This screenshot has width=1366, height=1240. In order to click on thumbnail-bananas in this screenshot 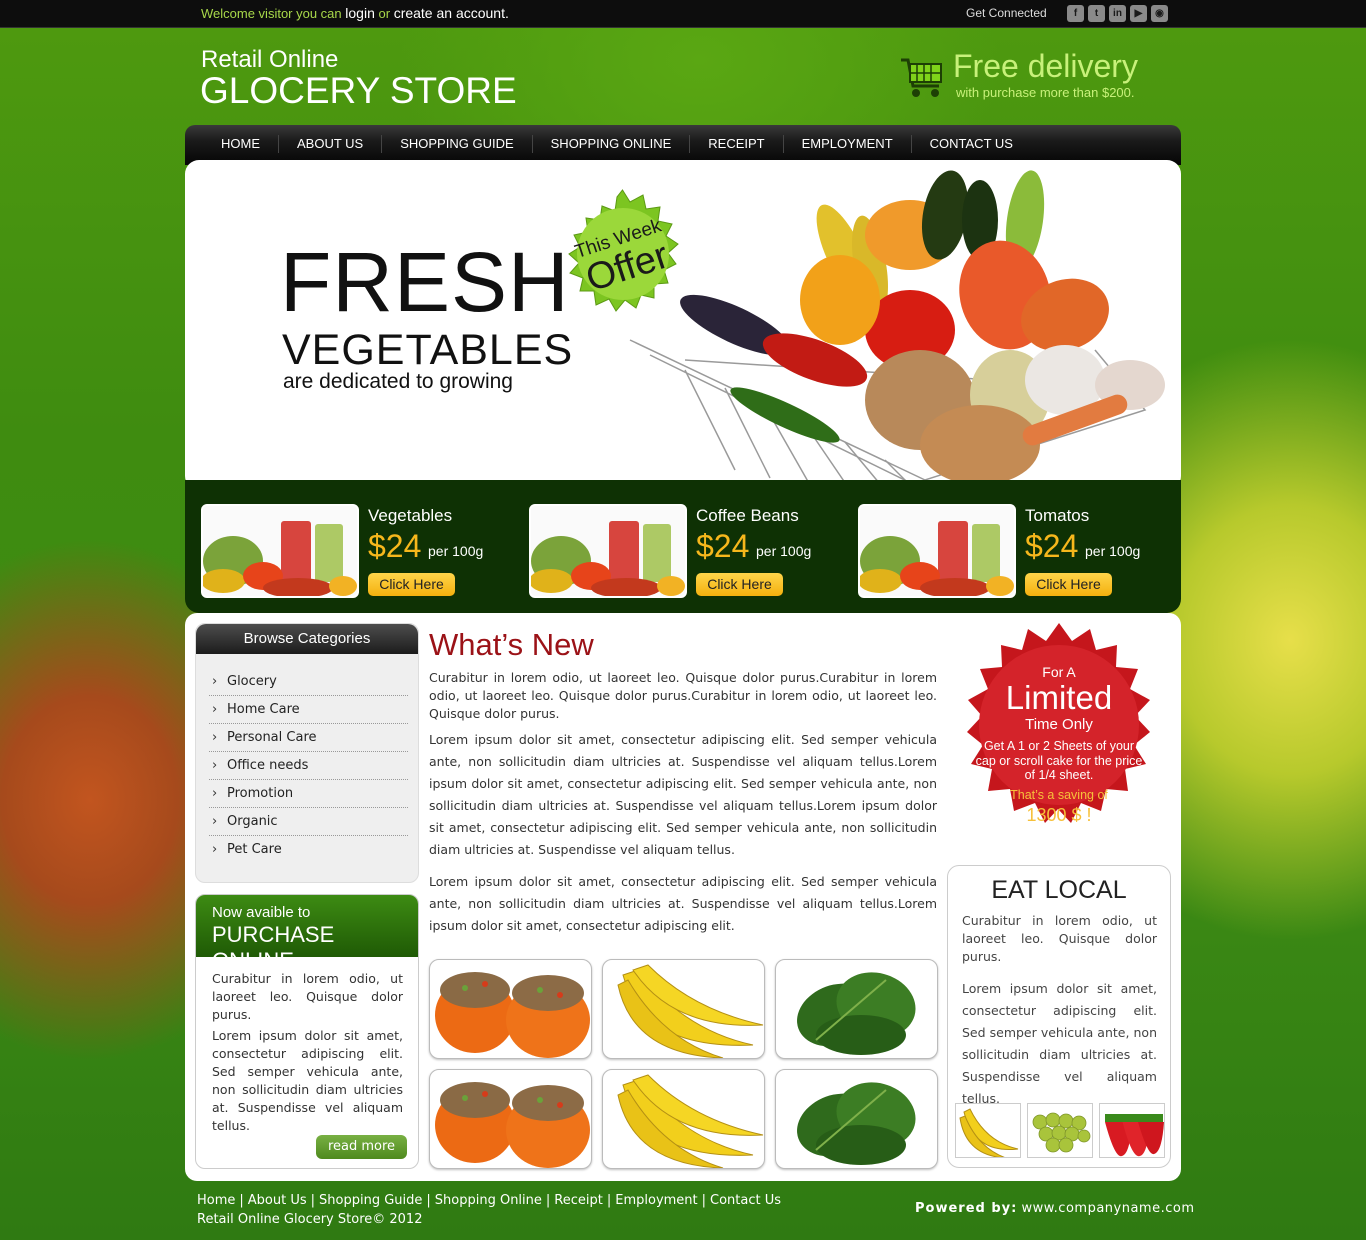, I will do `click(988, 1130)`.